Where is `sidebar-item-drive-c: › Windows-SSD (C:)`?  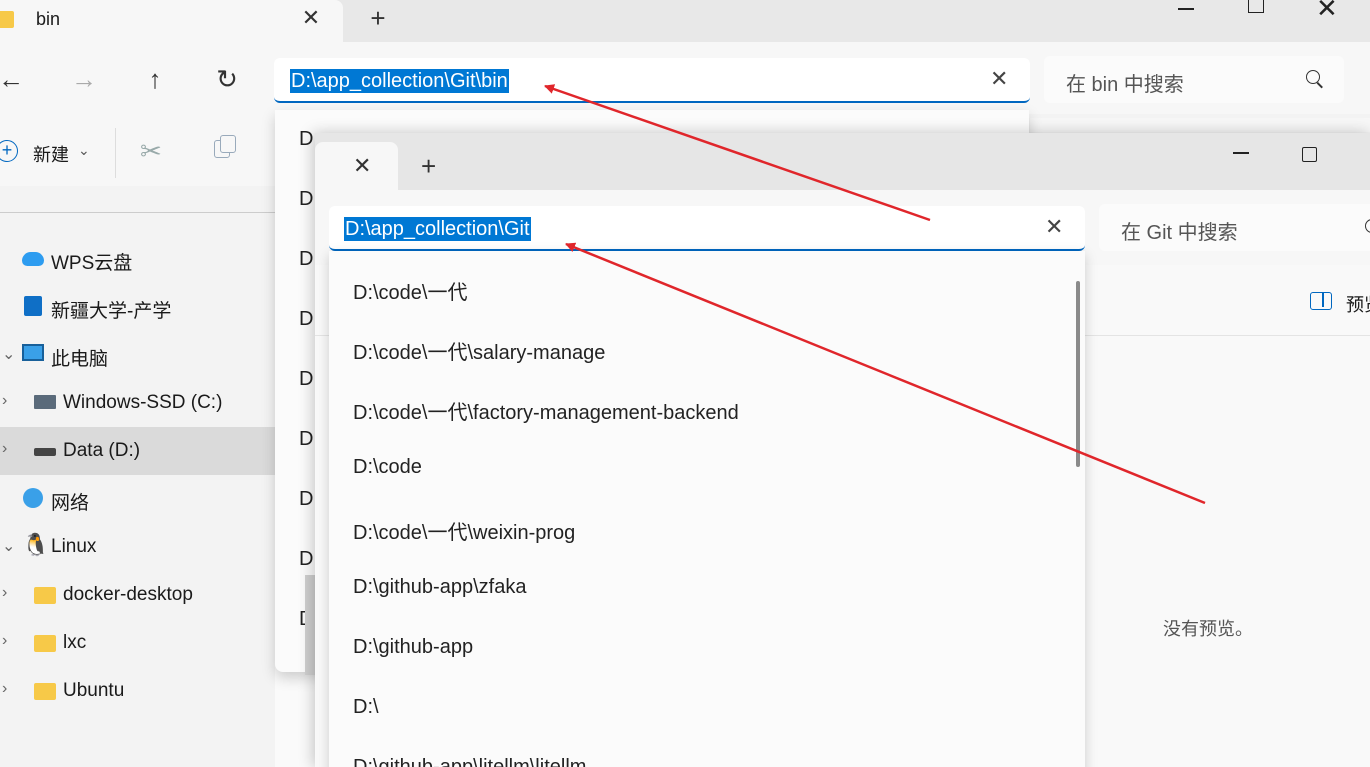 sidebar-item-drive-c: › Windows-SSD (C:) is located at coordinates (137, 403).